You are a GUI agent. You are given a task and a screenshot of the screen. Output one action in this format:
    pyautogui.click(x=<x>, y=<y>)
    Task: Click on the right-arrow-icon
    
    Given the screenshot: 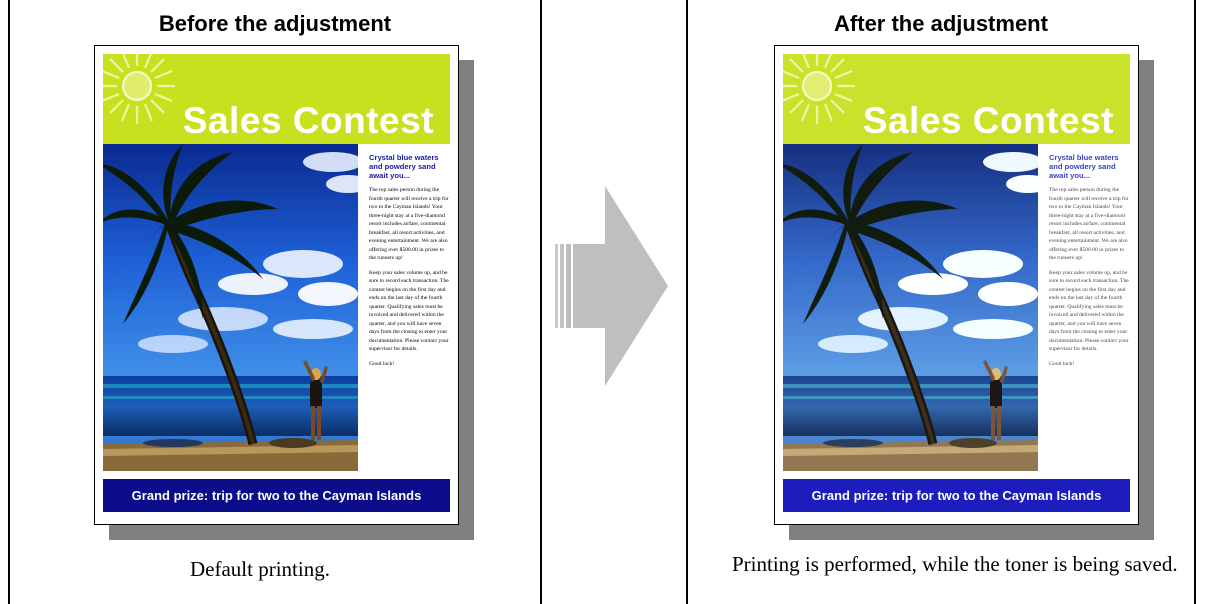 What is the action you would take?
    pyautogui.click(x=611, y=286)
    